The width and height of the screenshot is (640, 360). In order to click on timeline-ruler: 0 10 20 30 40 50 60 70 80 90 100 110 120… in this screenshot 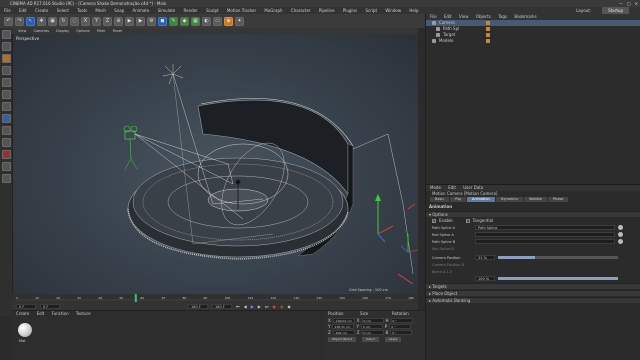, I will do `click(215, 298)`.